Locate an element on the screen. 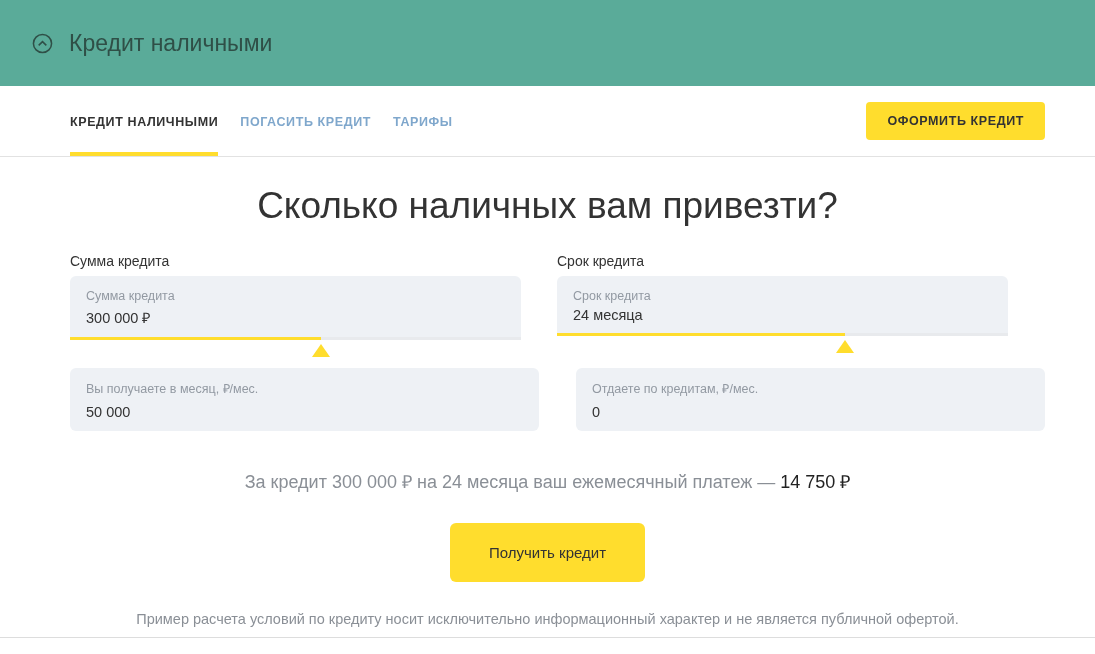  get-credit-button: Получить кредит is located at coordinates (547, 552).